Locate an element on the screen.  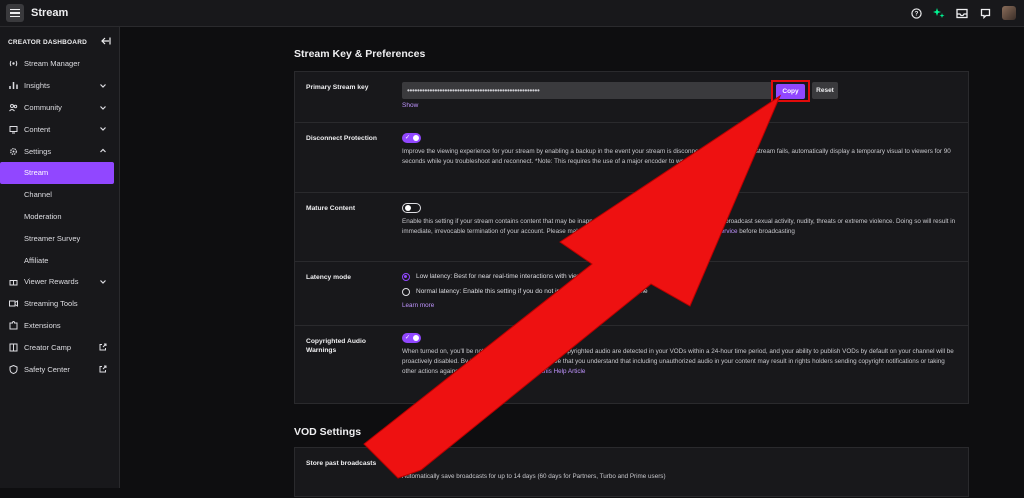
broadcast-icon is located at coordinates (13, 63).